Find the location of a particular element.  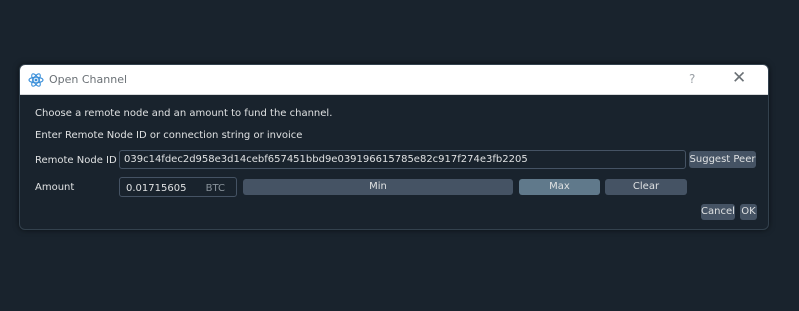

min-button: Min is located at coordinates (378, 187).